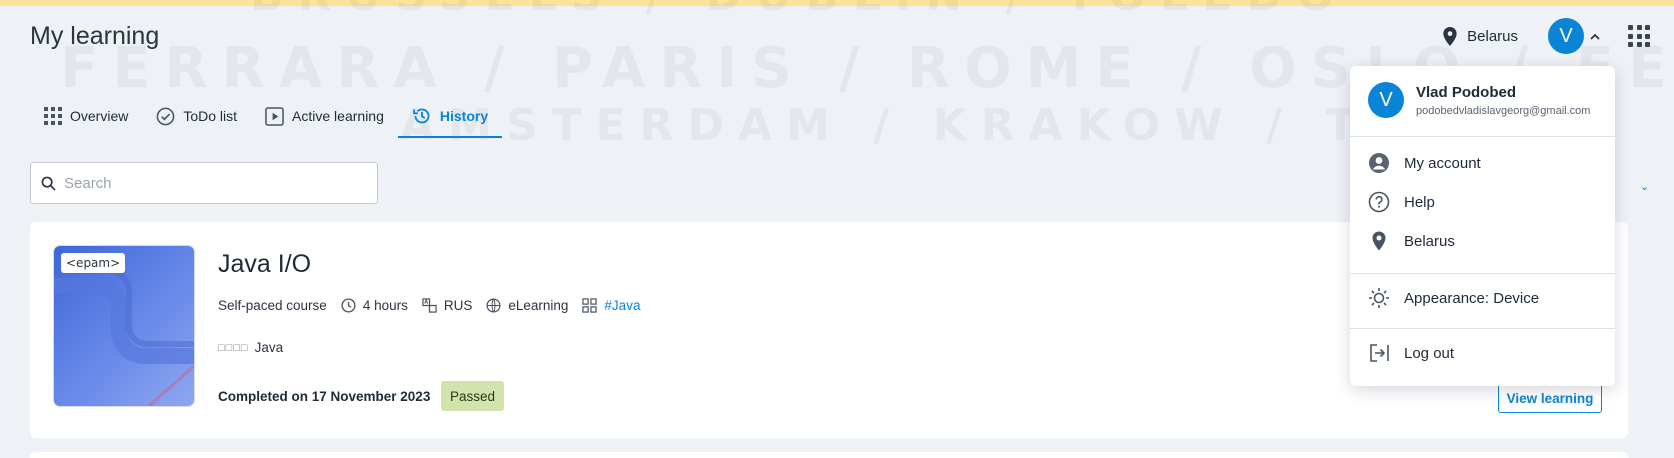 The width and height of the screenshot is (1674, 458). What do you see at coordinates (209, 183) in the screenshot?
I see `search-input` at bounding box center [209, 183].